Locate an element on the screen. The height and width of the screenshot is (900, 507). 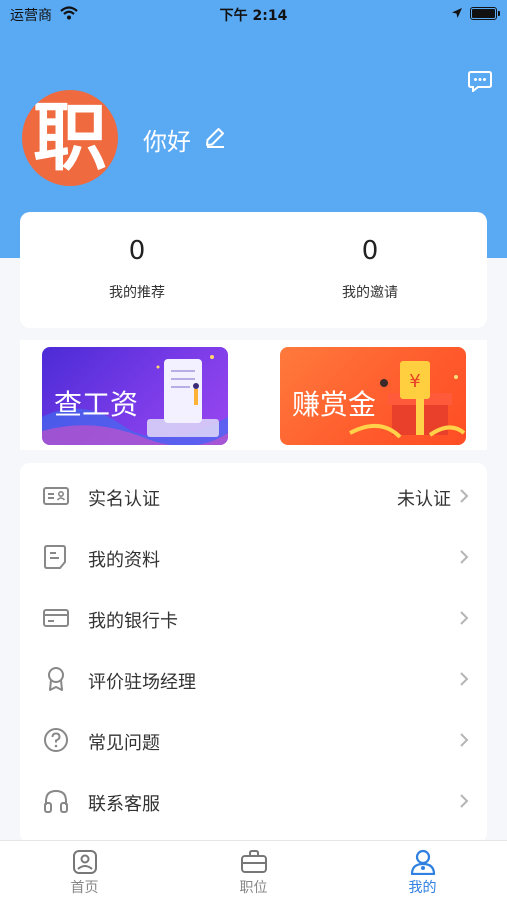
stats-card: 0 我的推荐 0 我的邀请 is located at coordinates (253, 270).